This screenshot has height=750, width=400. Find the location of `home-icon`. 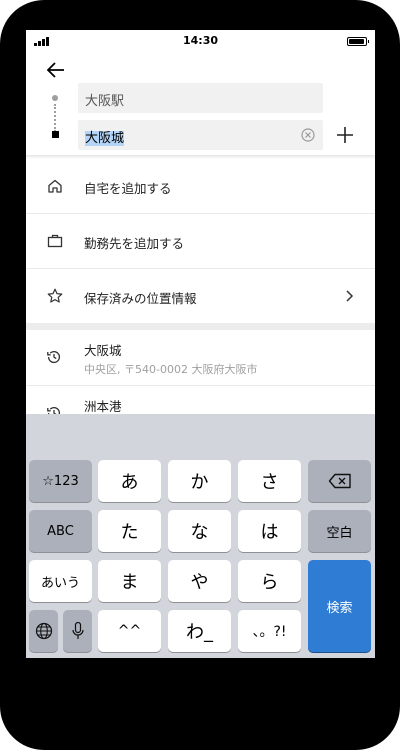

home-icon is located at coordinates (55, 186).